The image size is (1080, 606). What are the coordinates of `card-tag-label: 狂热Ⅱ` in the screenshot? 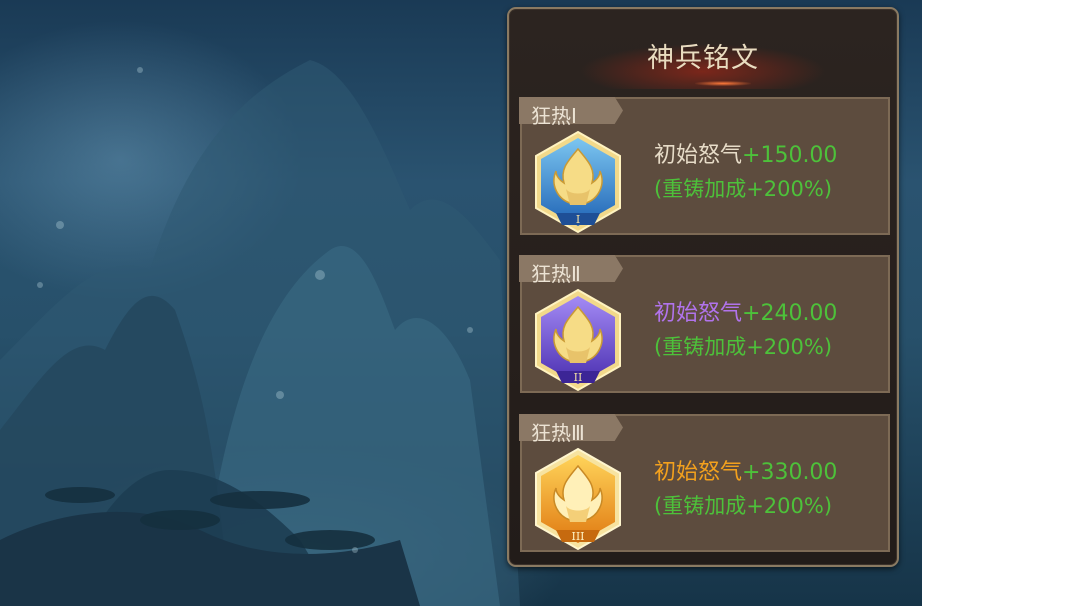 It's located at (556, 274).